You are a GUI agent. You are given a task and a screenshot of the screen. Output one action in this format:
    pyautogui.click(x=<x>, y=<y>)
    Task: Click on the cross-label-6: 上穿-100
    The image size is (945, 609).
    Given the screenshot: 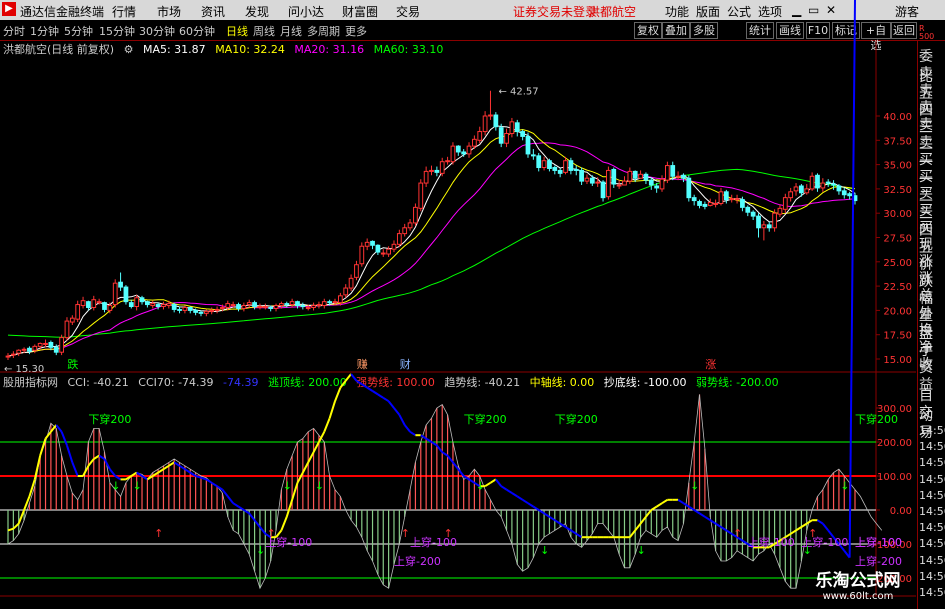 What is the action you would take?
    pyautogui.click(x=771, y=542)
    